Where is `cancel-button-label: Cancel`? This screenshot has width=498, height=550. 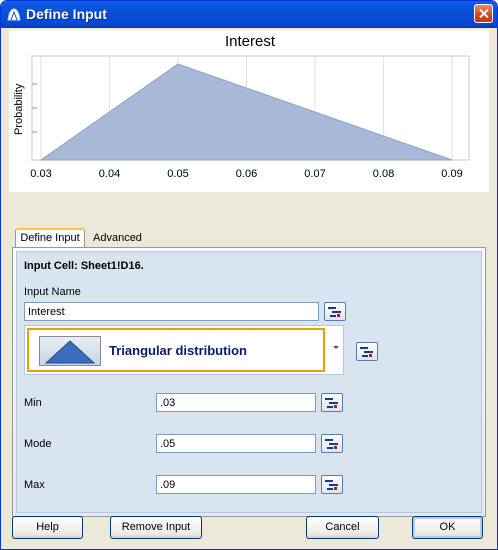
cancel-button-label: Cancel is located at coordinates (342, 527).